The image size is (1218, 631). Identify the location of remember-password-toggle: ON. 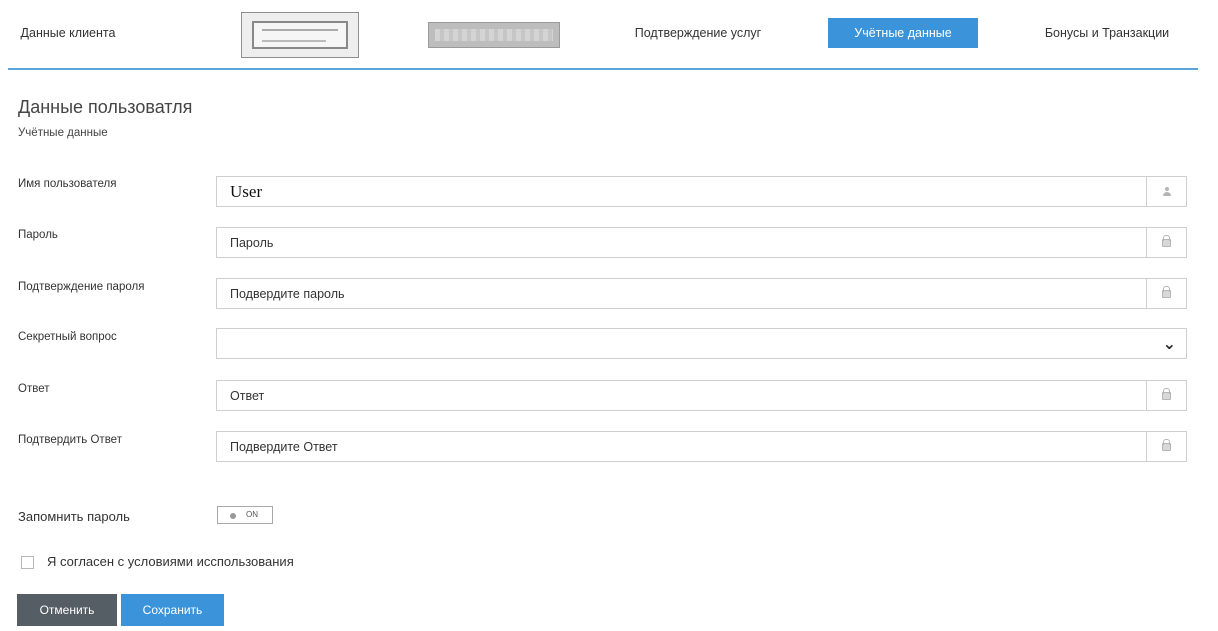
(245, 515).